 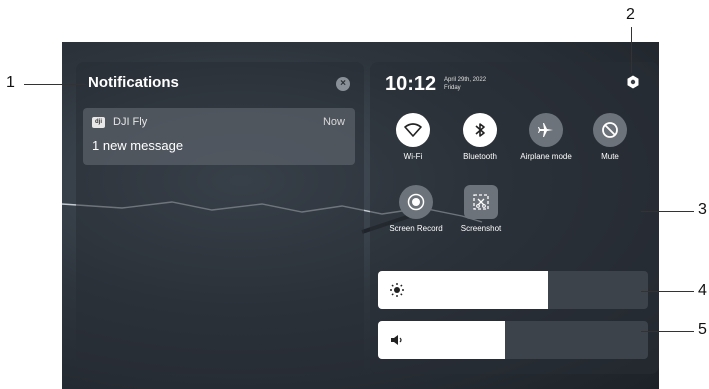 What do you see at coordinates (481, 228) in the screenshot?
I see `screenshot-label: Screenshot` at bounding box center [481, 228].